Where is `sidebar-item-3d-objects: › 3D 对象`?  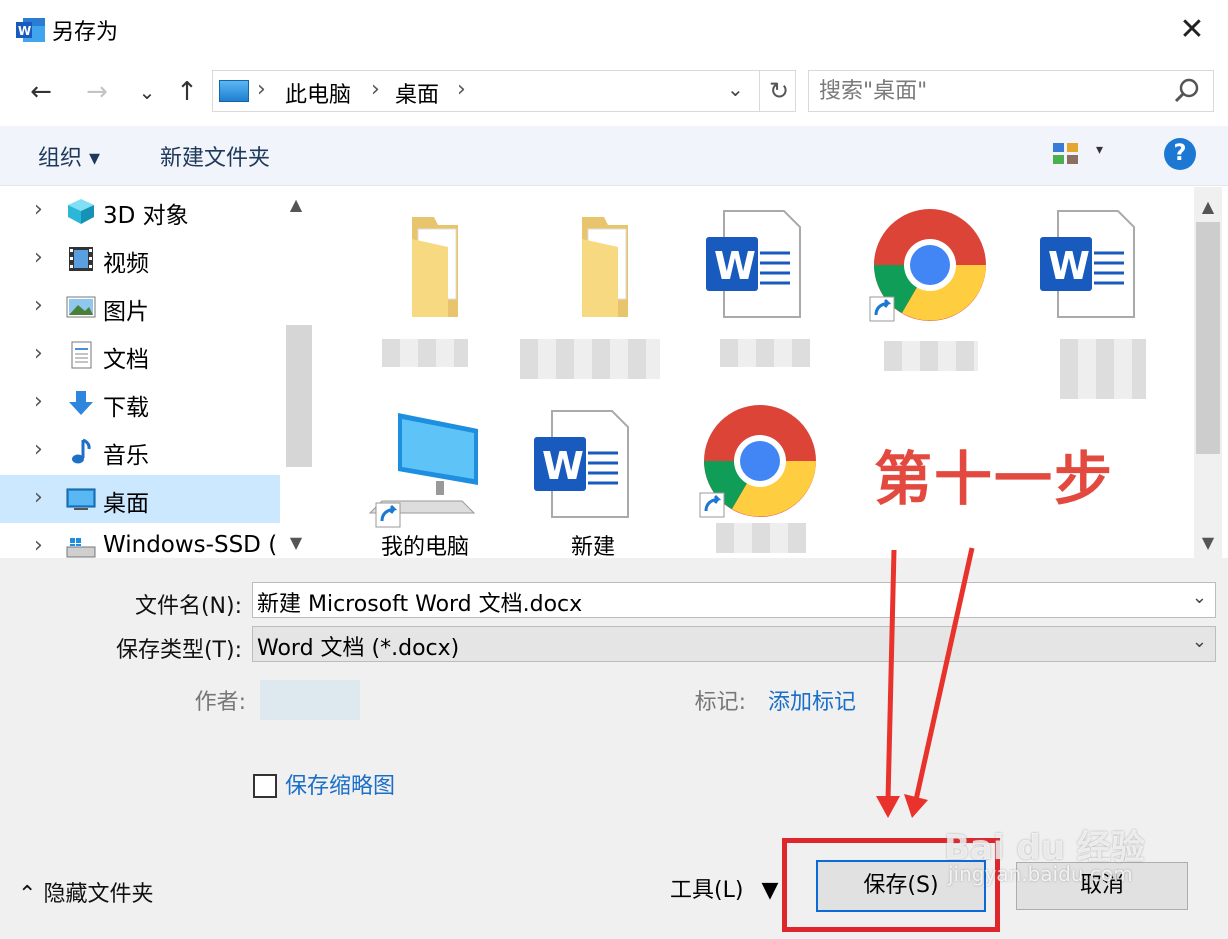
sidebar-item-3d-objects: › 3D 对象 is located at coordinates (140, 211).